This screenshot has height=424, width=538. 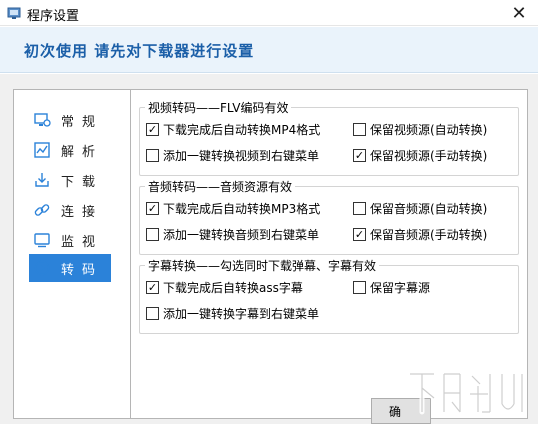 What do you see at coordinates (269, 50) in the screenshot?
I see `header-banner: 初次使用 请先对下载器进行设置` at bounding box center [269, 50].